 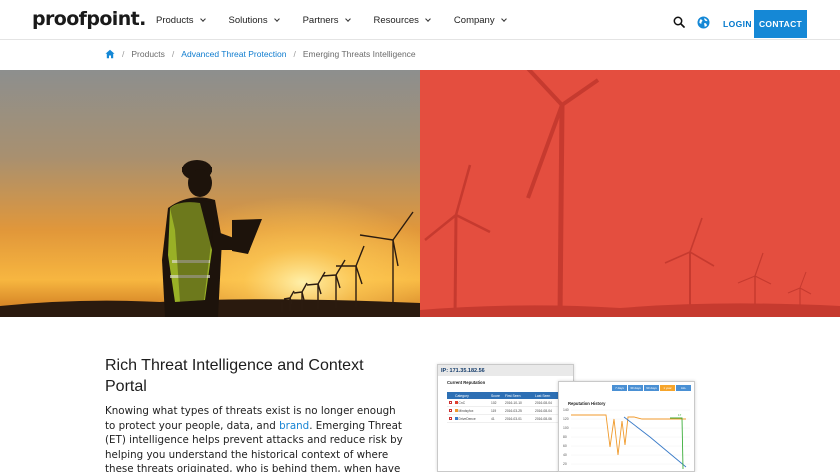 What do you see at coordinates (505, 370) in the screenshot?
I see `ip-label: IP: 171.35.182.56` at bounding box center [505, 370].